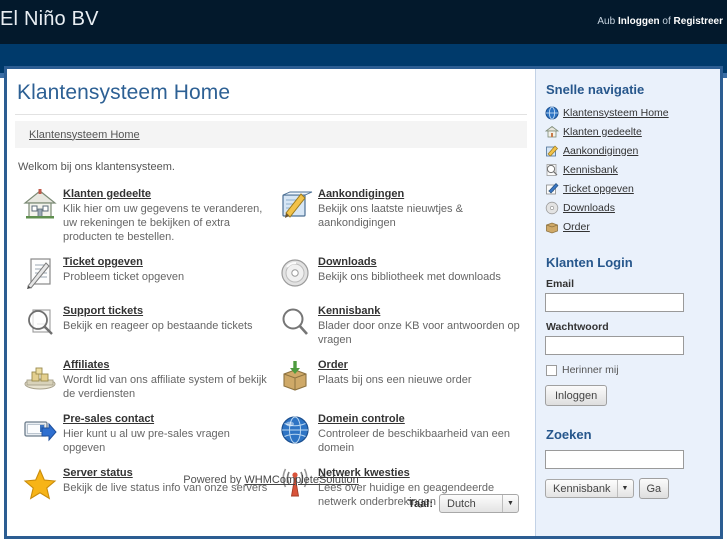 This screenshot has height=545, width=727. I want to click on brand-title: El Niño BV, so click(49, 19).